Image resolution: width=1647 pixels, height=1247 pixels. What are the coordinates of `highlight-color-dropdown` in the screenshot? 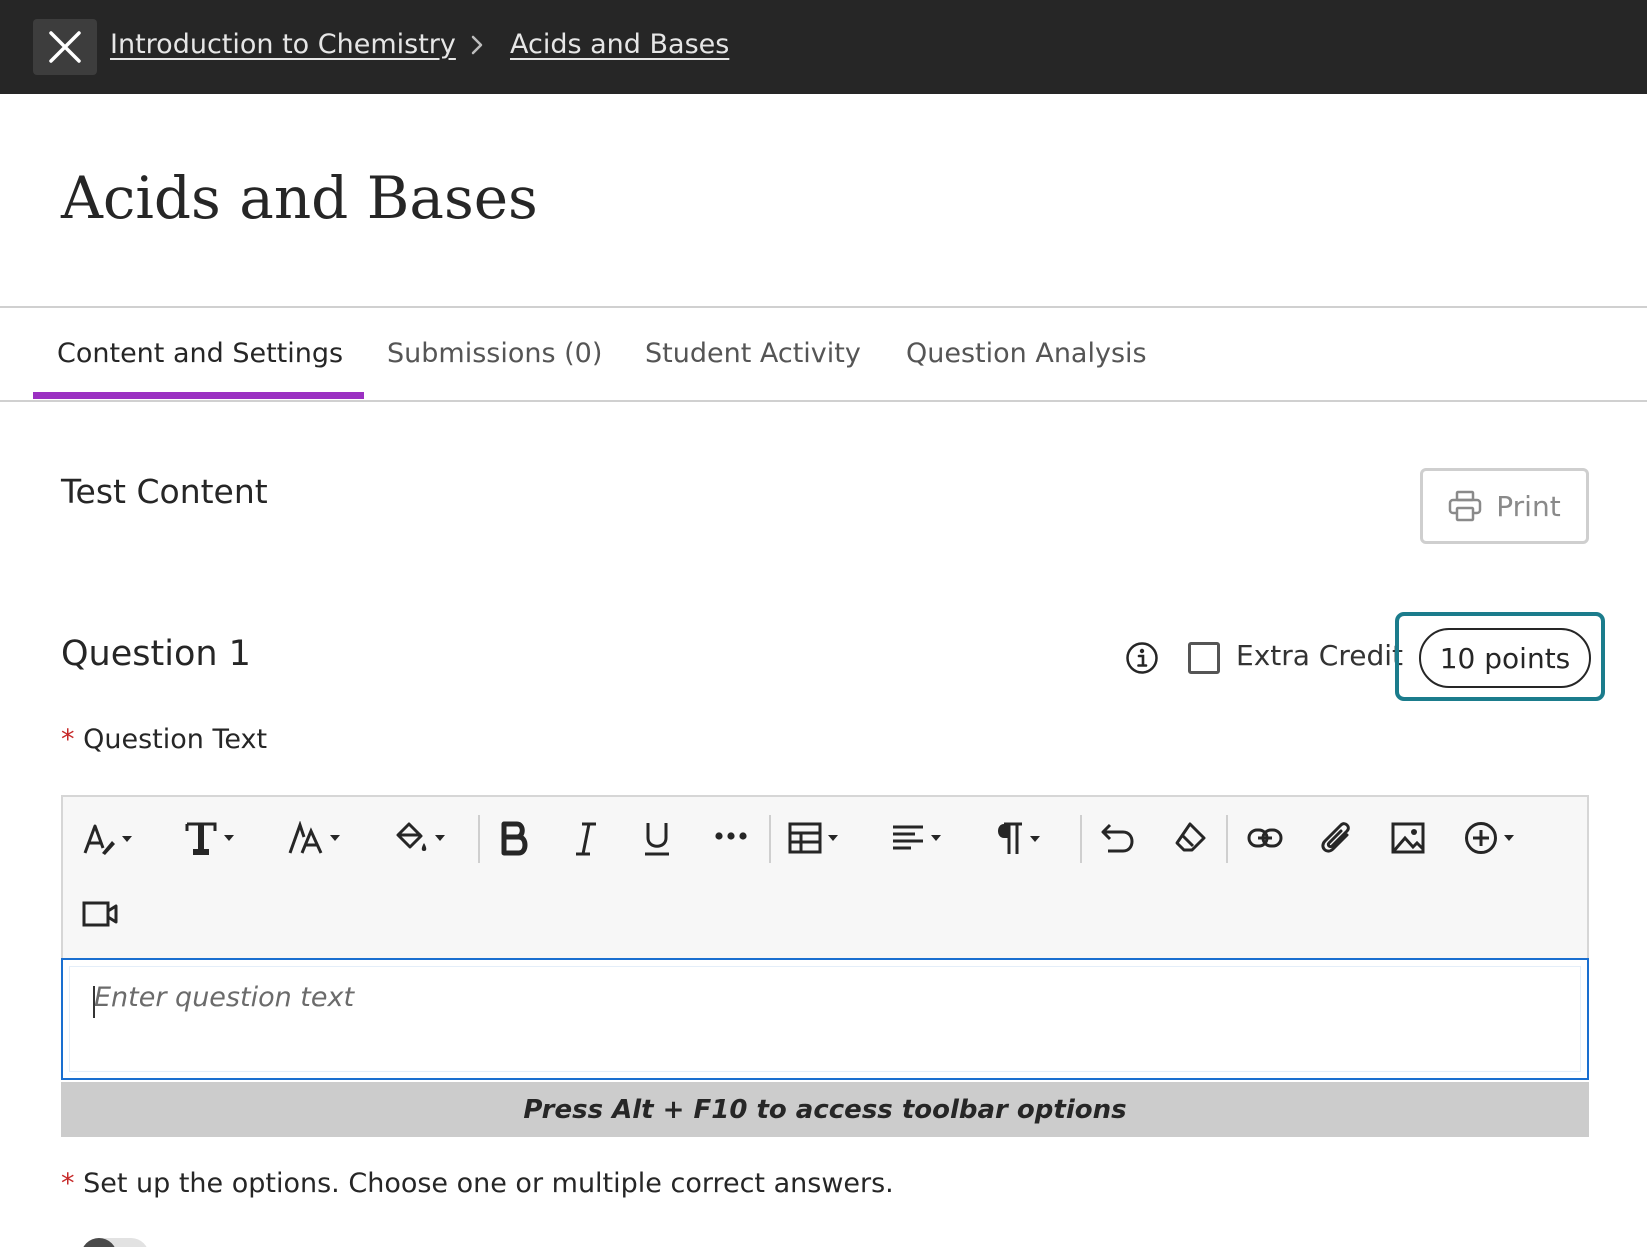 It's located at (419, 838).